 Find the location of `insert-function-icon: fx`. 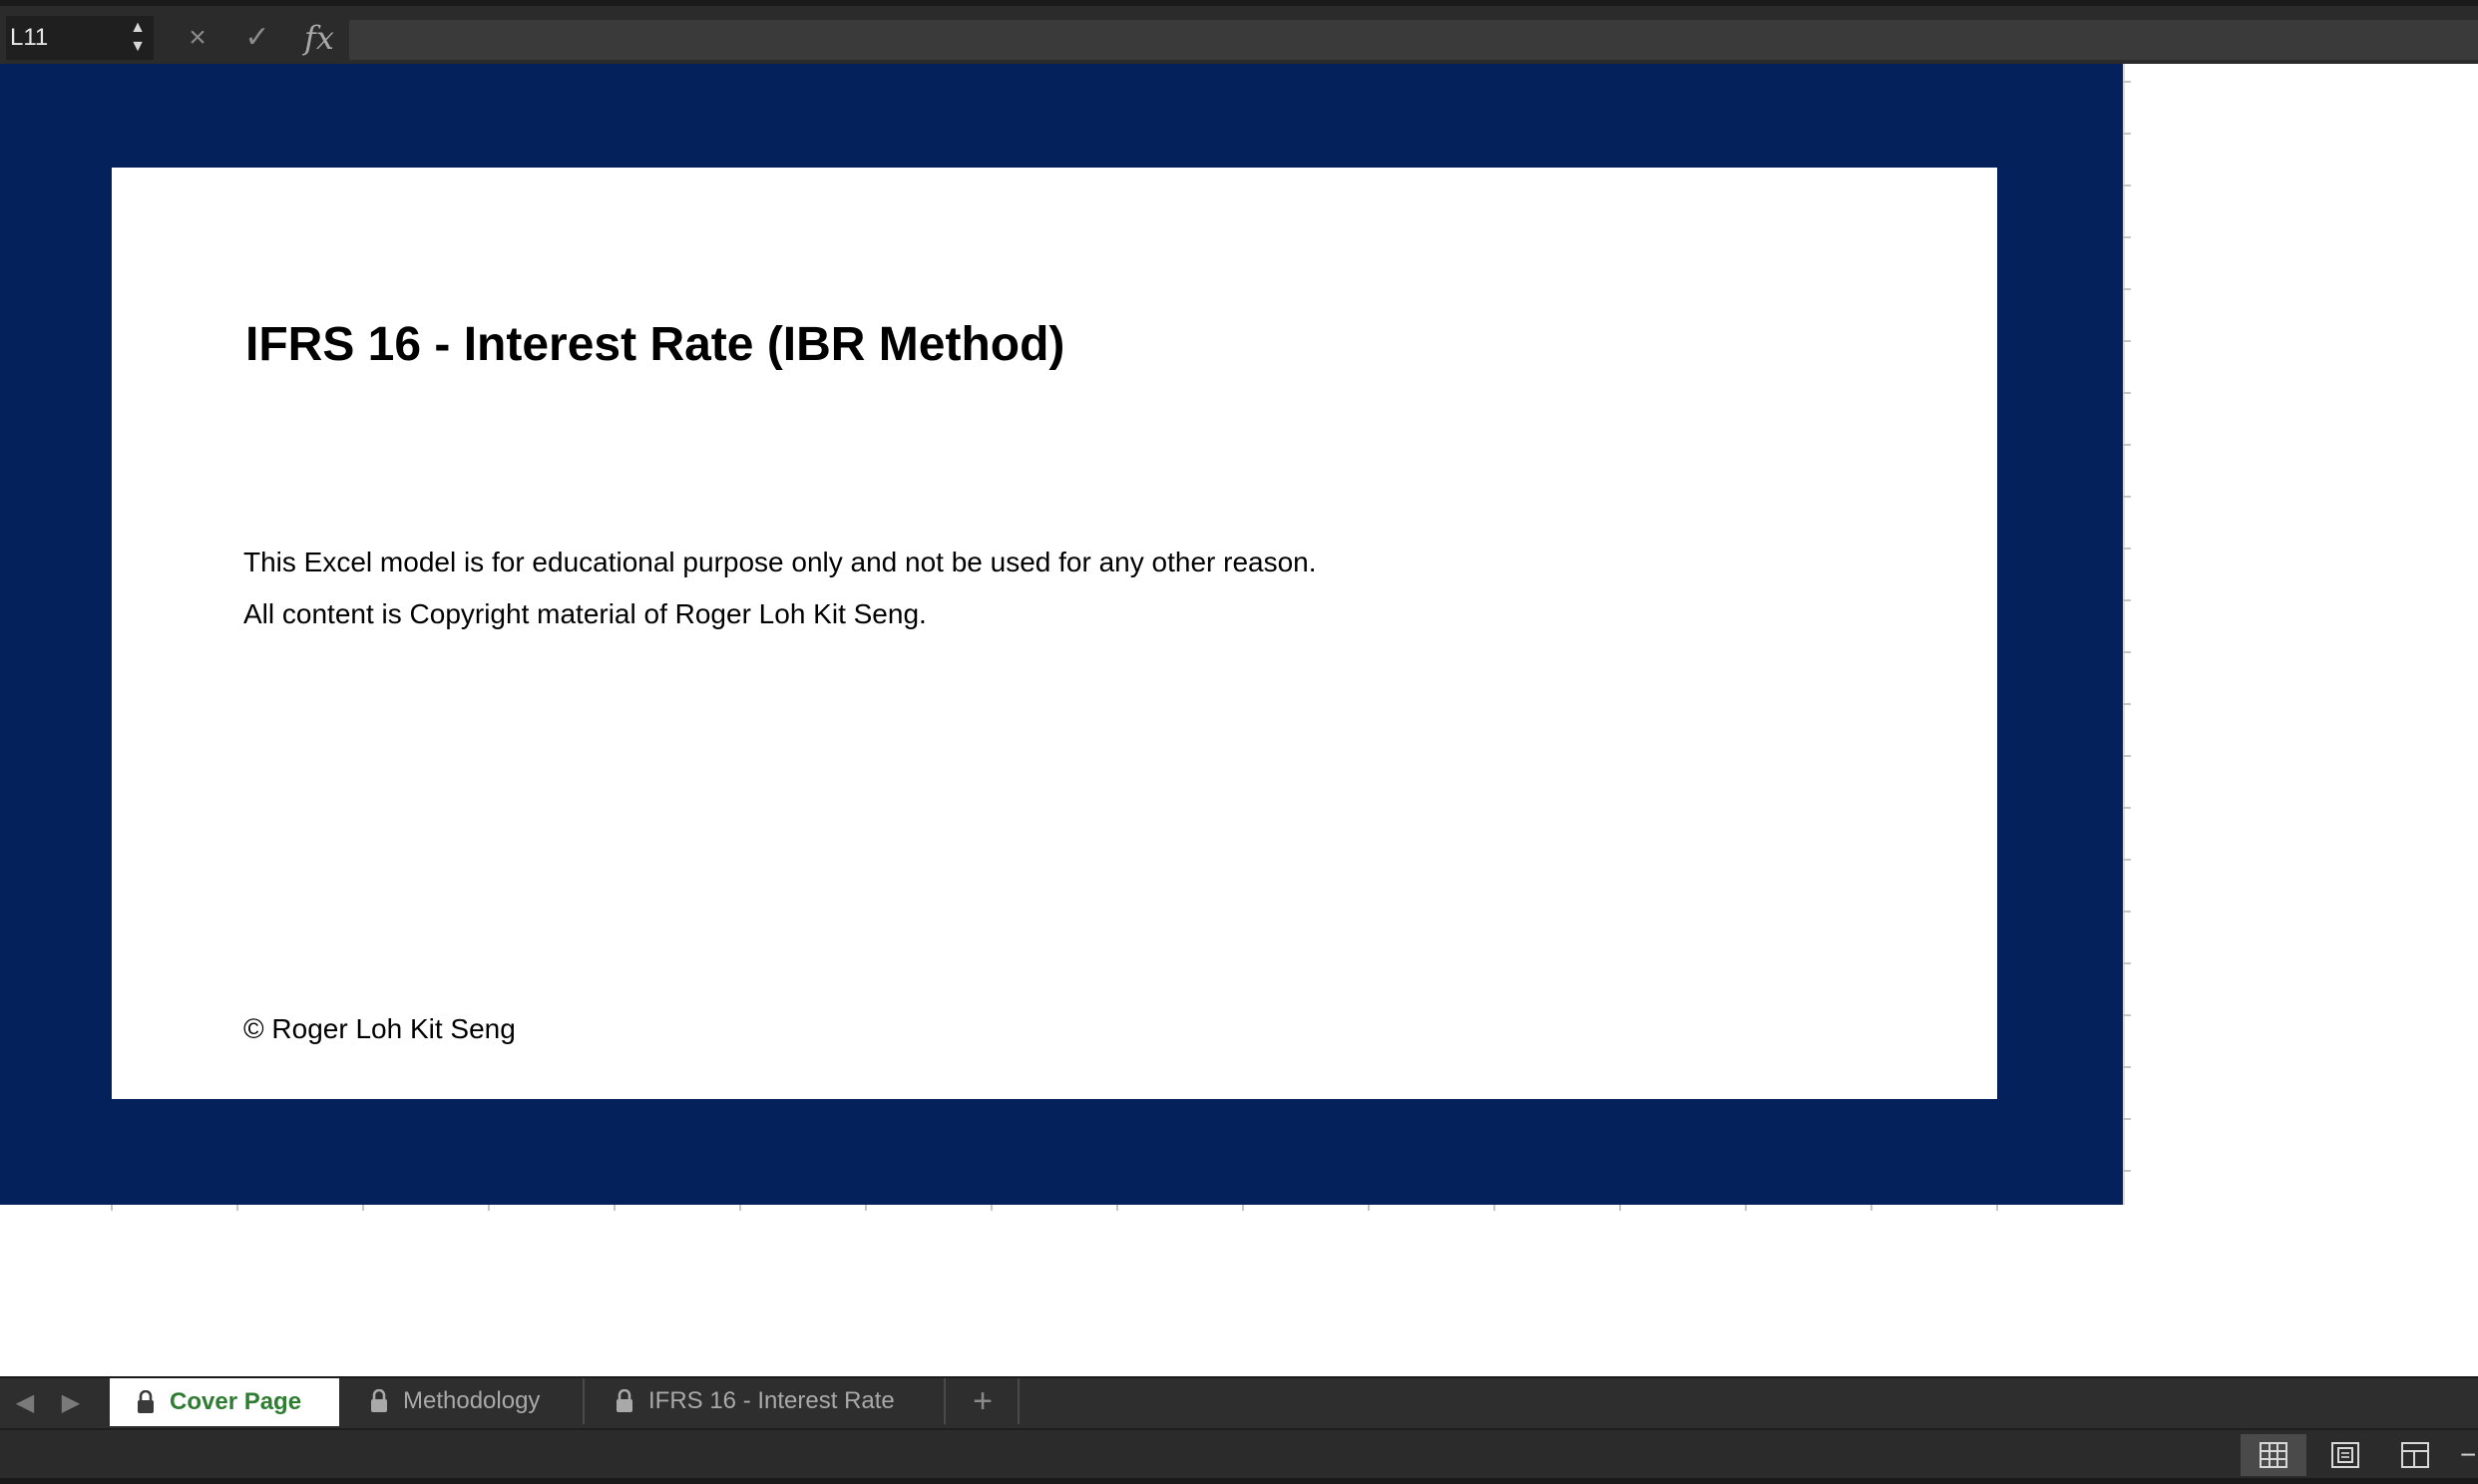

insert-function-icon: fx is located at coordinates (319, 38).